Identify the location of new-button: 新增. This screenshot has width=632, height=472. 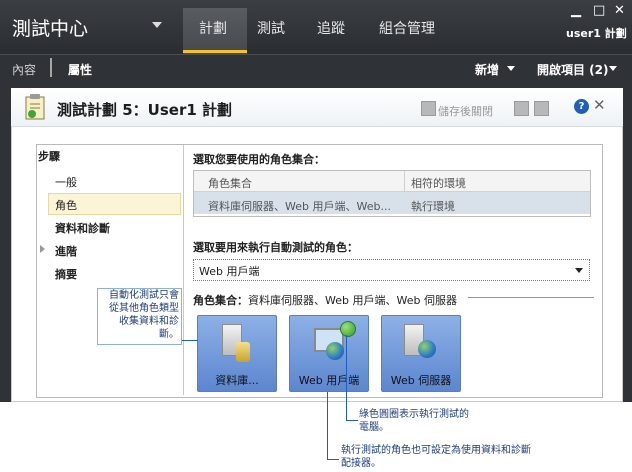
(487, 69).